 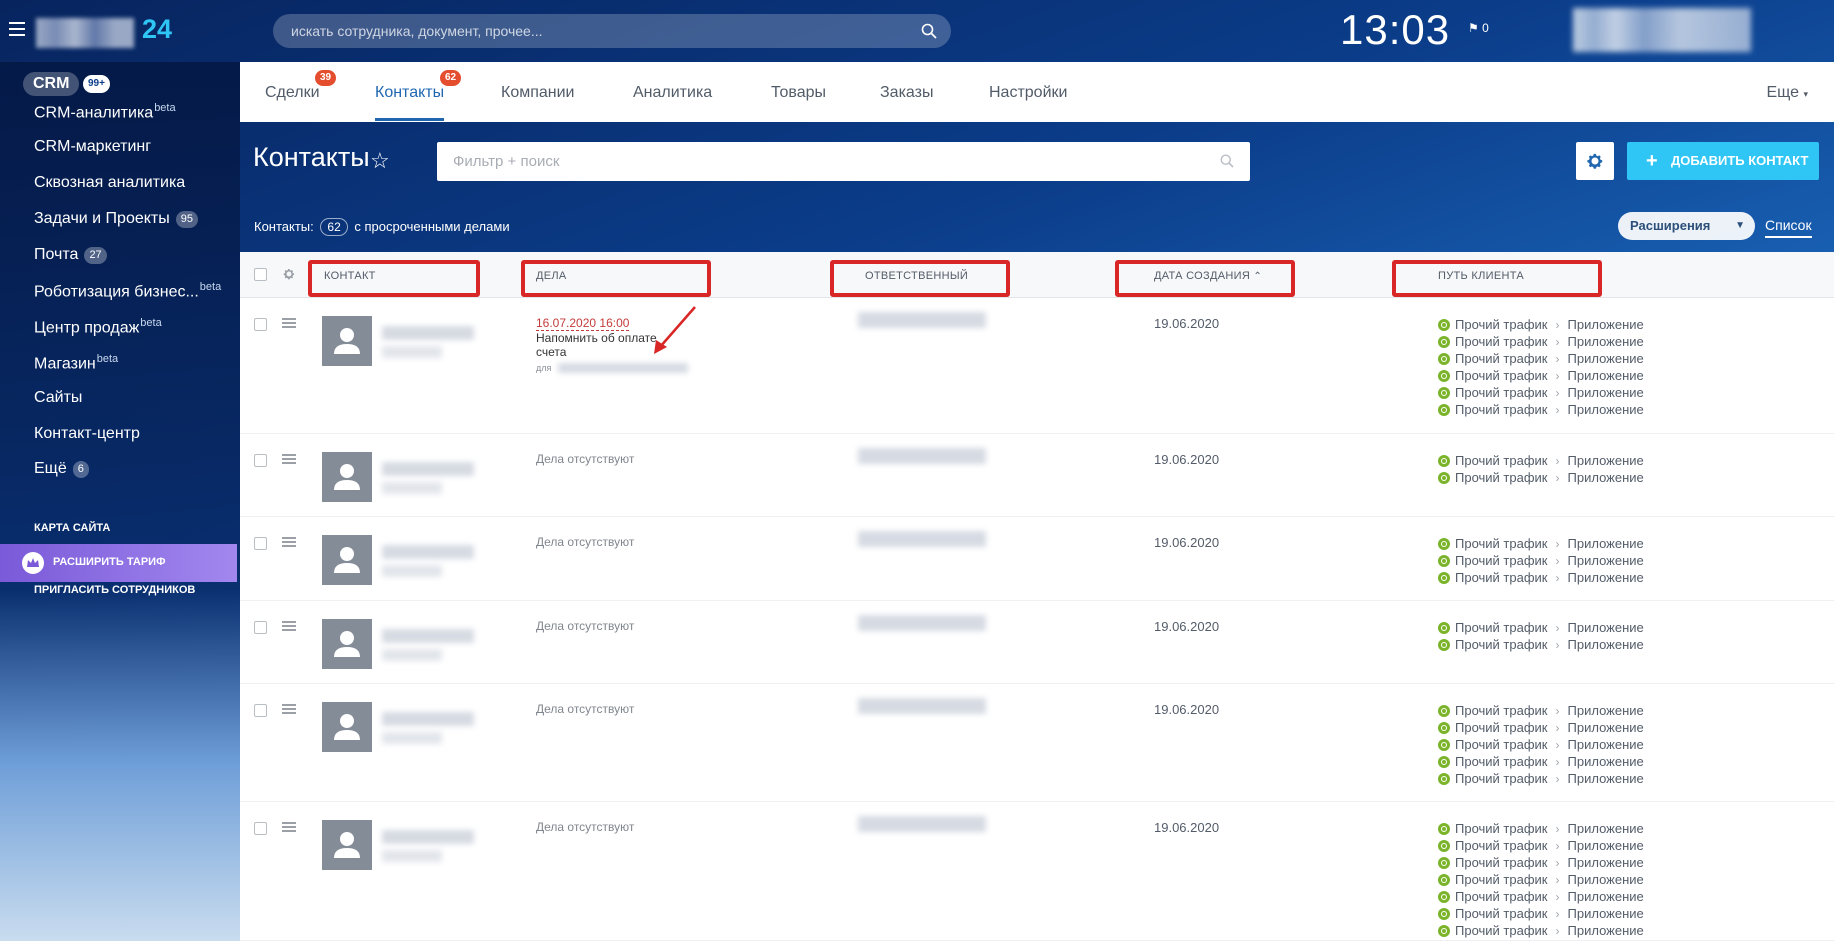 What do you see at coordinates (1028, 93) in the screenshot?
I see `tab-settings: Настройки` at bounding box center [1028, 93].